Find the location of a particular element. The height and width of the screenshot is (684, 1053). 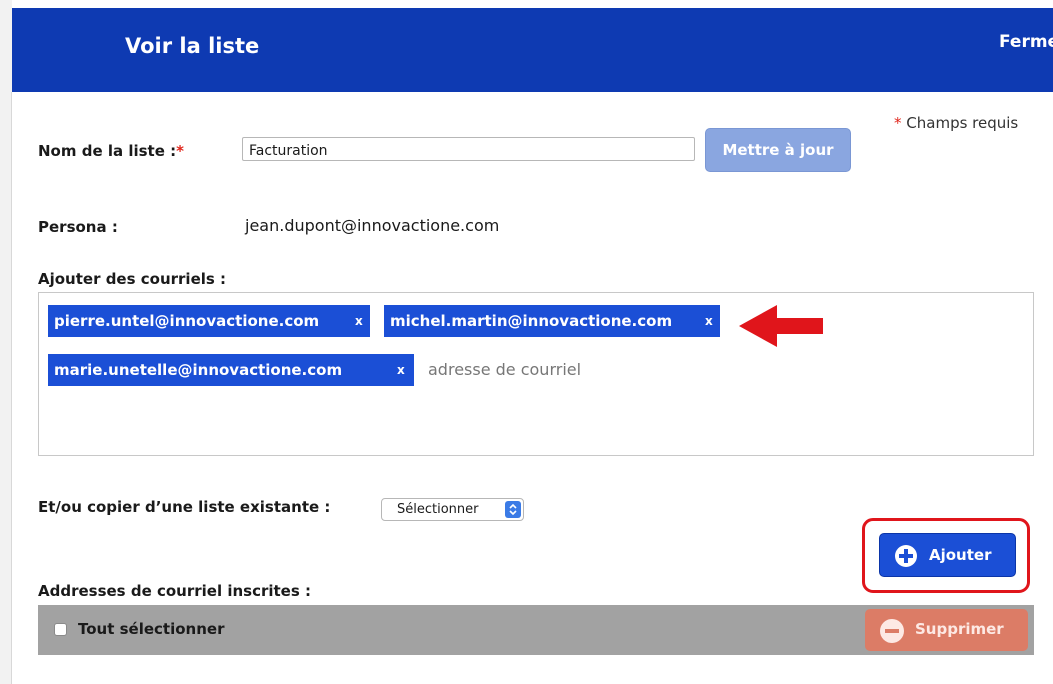

email-tag: marie.unetelle@innovactione.com x is located at coordinates (231, 370).